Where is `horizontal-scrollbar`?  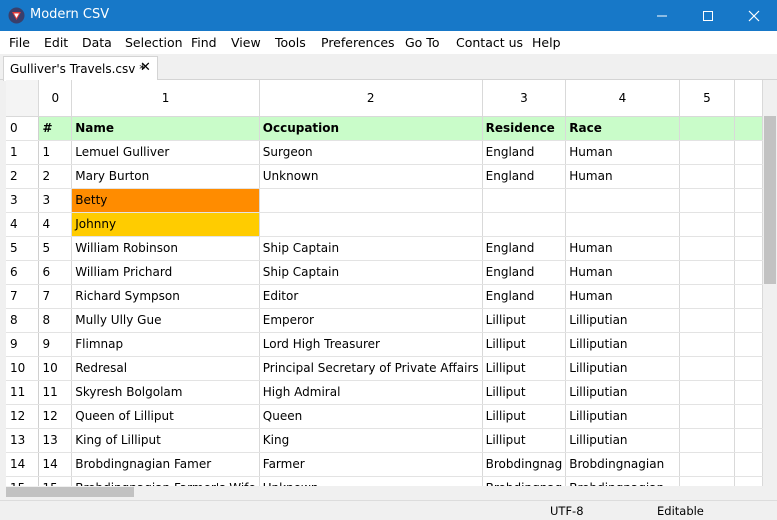 horizontal-scrollbar is located at coordinates (384, 492).